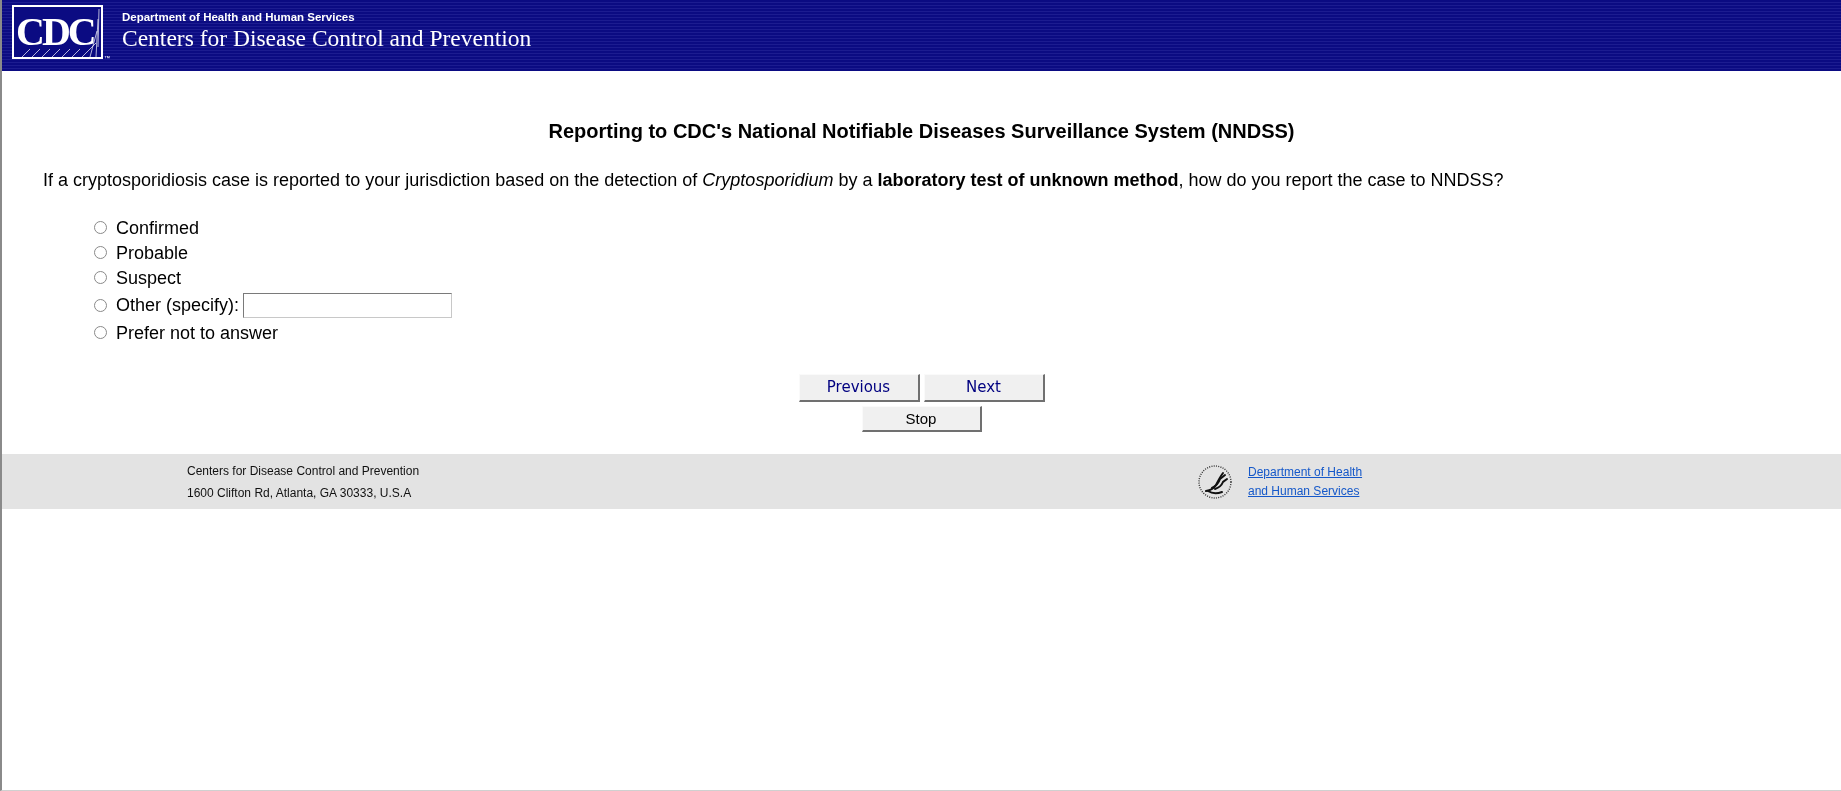 The image size is (1841, 791). Describe the element at coordinates (348, 305) in the screenshot. I see `text-input` at that location.